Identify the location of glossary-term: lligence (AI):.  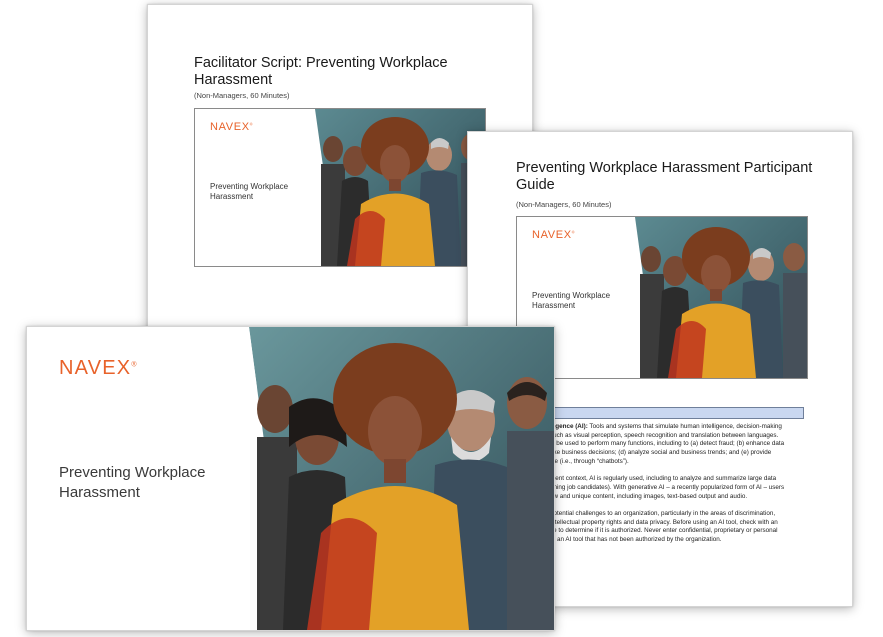
(569, 426).